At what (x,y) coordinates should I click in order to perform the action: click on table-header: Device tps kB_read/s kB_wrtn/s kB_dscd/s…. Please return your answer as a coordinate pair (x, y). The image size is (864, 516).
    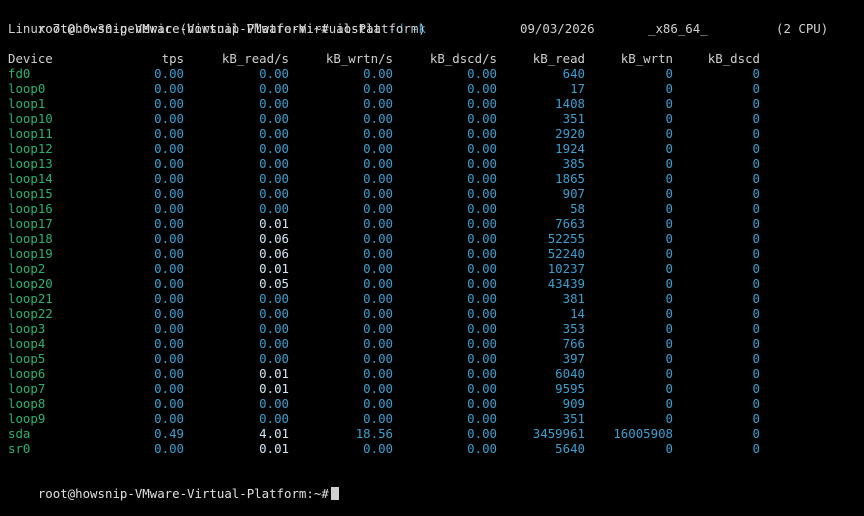
    Looking at the image, I should click on (436, 58).